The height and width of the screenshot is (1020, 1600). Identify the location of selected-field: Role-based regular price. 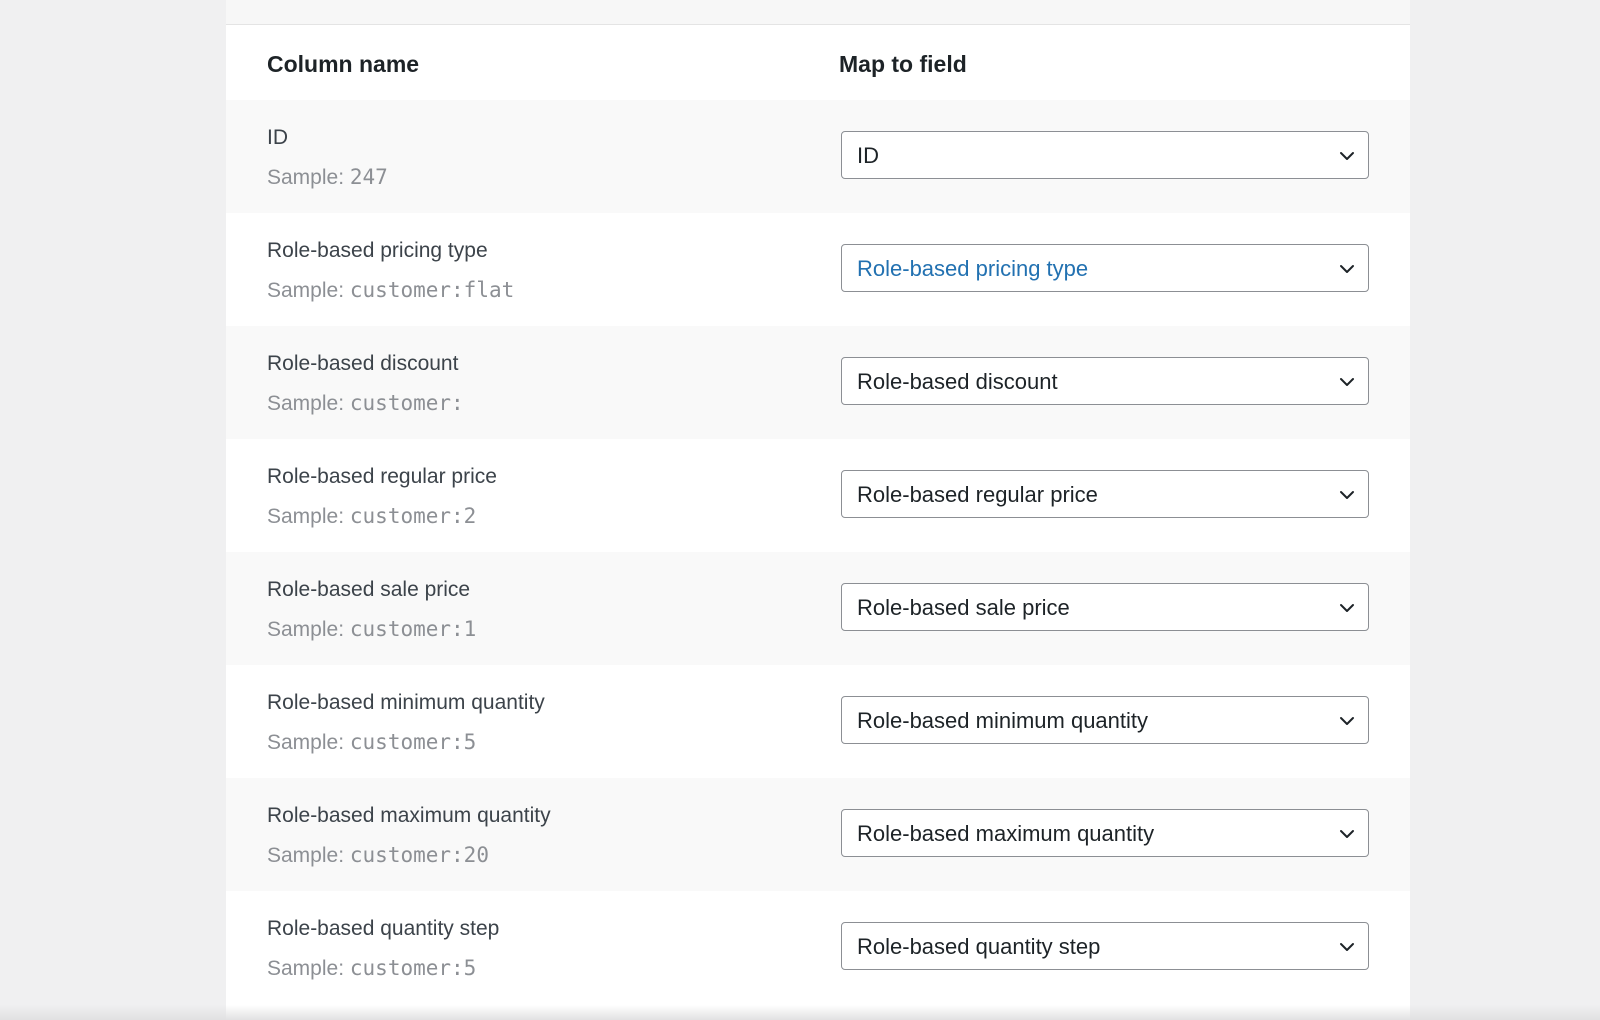
(977, 494).